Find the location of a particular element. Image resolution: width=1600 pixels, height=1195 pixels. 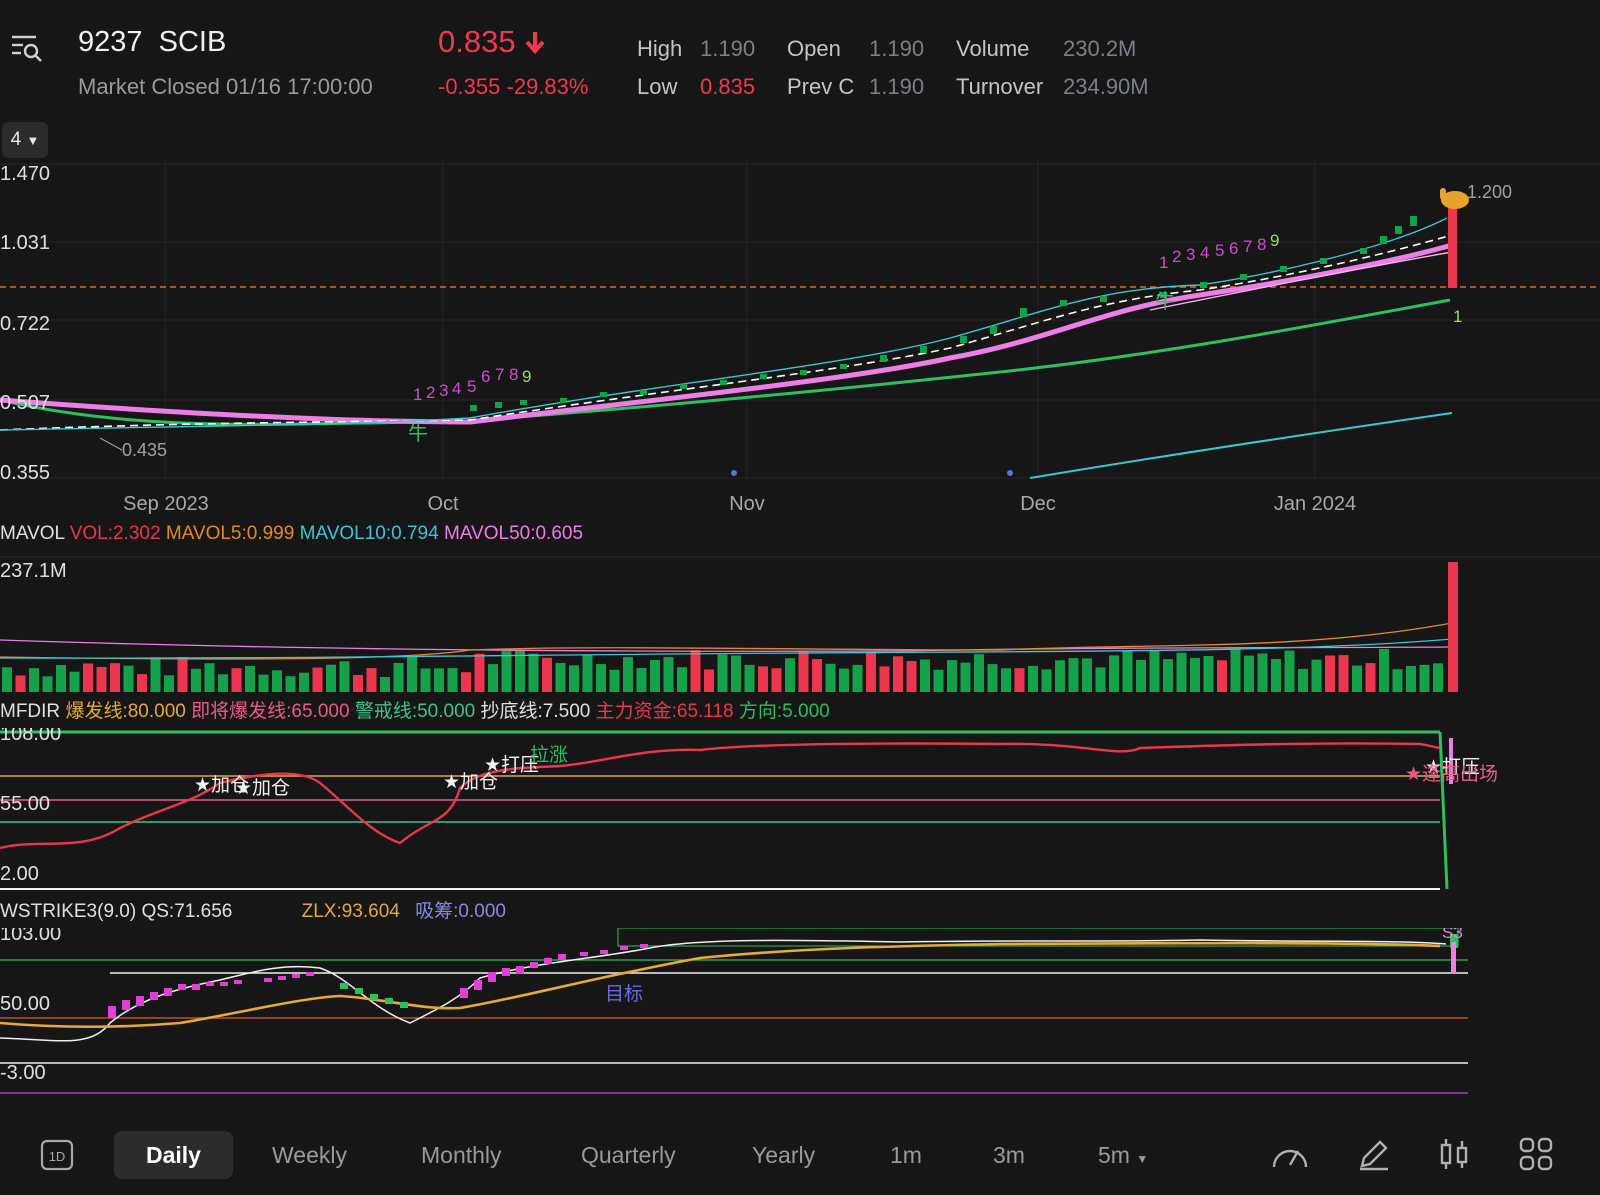

svg-text: 0.722 is located at coordinates (25, 324).